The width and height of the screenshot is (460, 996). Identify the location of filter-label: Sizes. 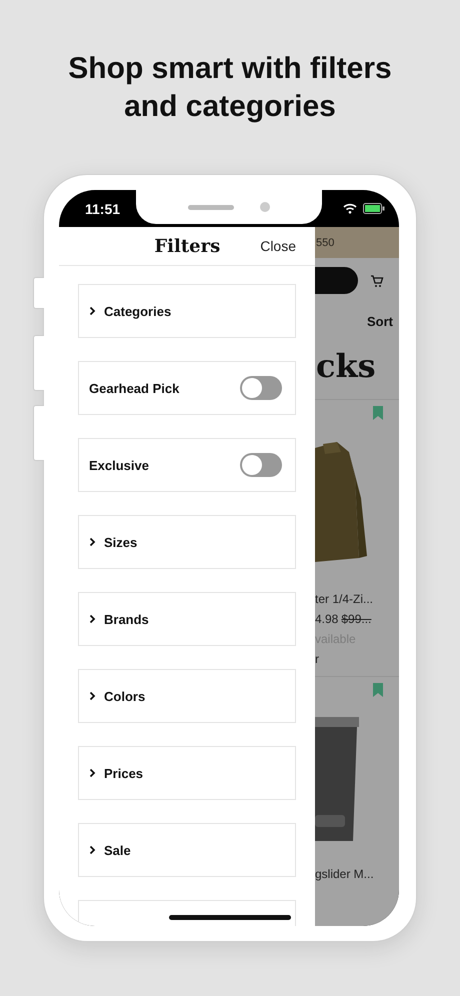
(121, 542).